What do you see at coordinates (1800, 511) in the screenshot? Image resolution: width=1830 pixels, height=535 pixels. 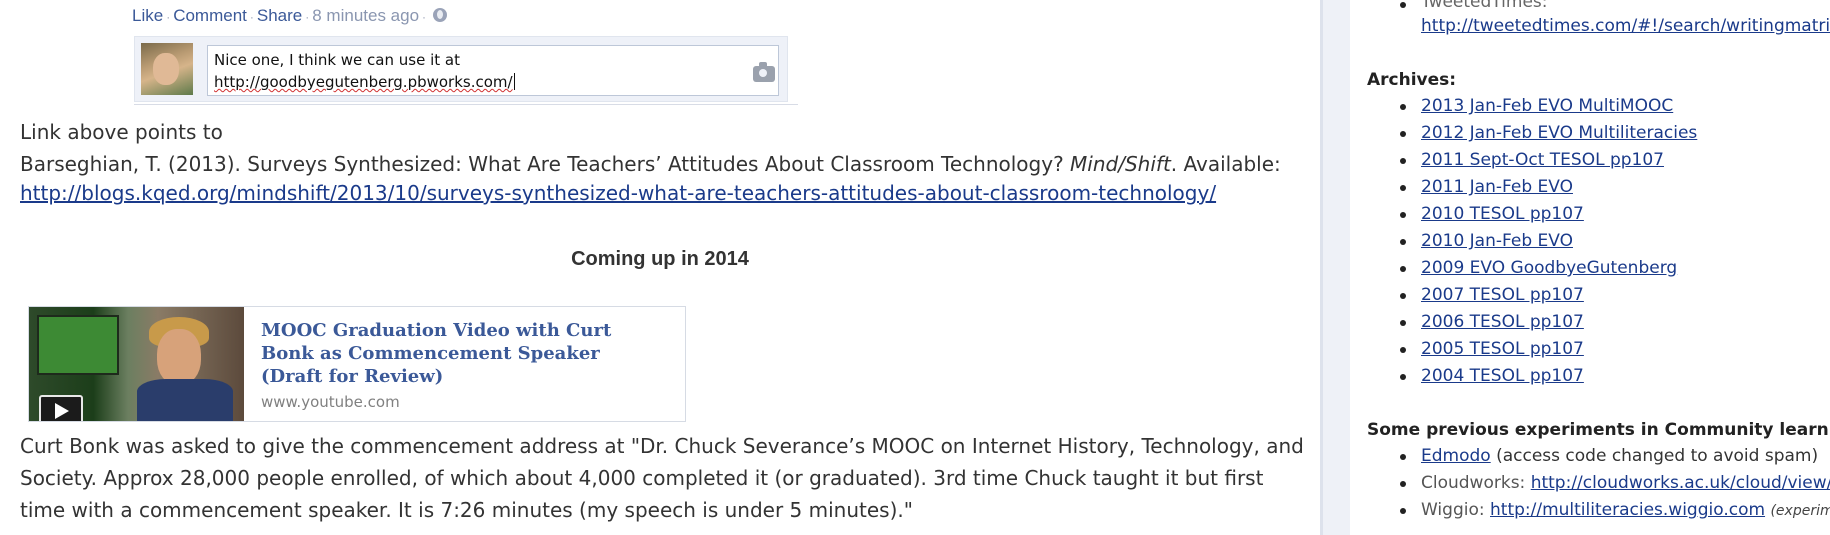 I see `wiggio-note: (experiment` at bounding box center [1800, 511].